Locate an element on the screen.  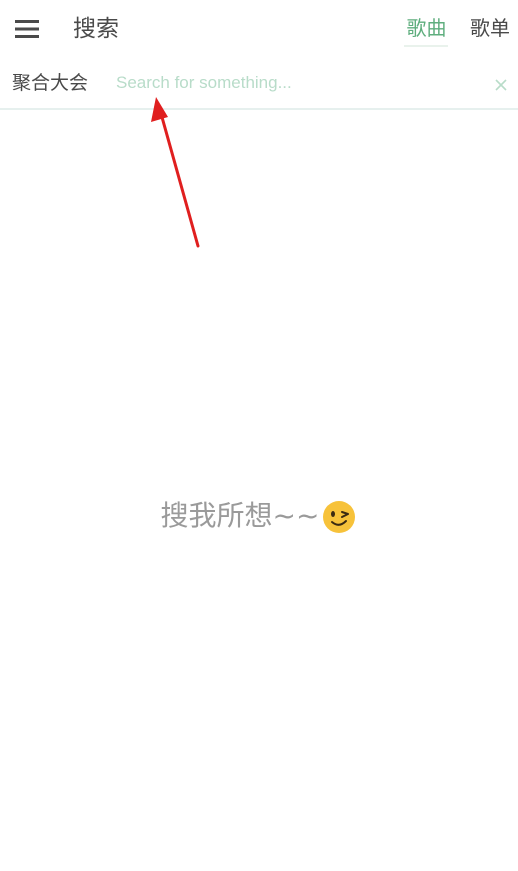
clear-search-button is located at coordinates (501, 85).